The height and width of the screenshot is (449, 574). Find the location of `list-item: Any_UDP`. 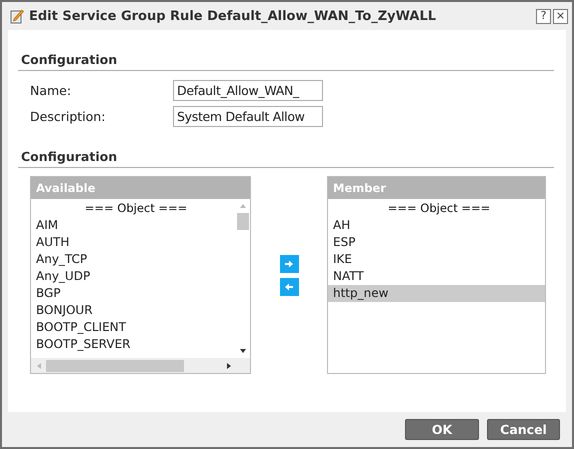

list-item: Any_UDP is located at coordinates (133, 276).